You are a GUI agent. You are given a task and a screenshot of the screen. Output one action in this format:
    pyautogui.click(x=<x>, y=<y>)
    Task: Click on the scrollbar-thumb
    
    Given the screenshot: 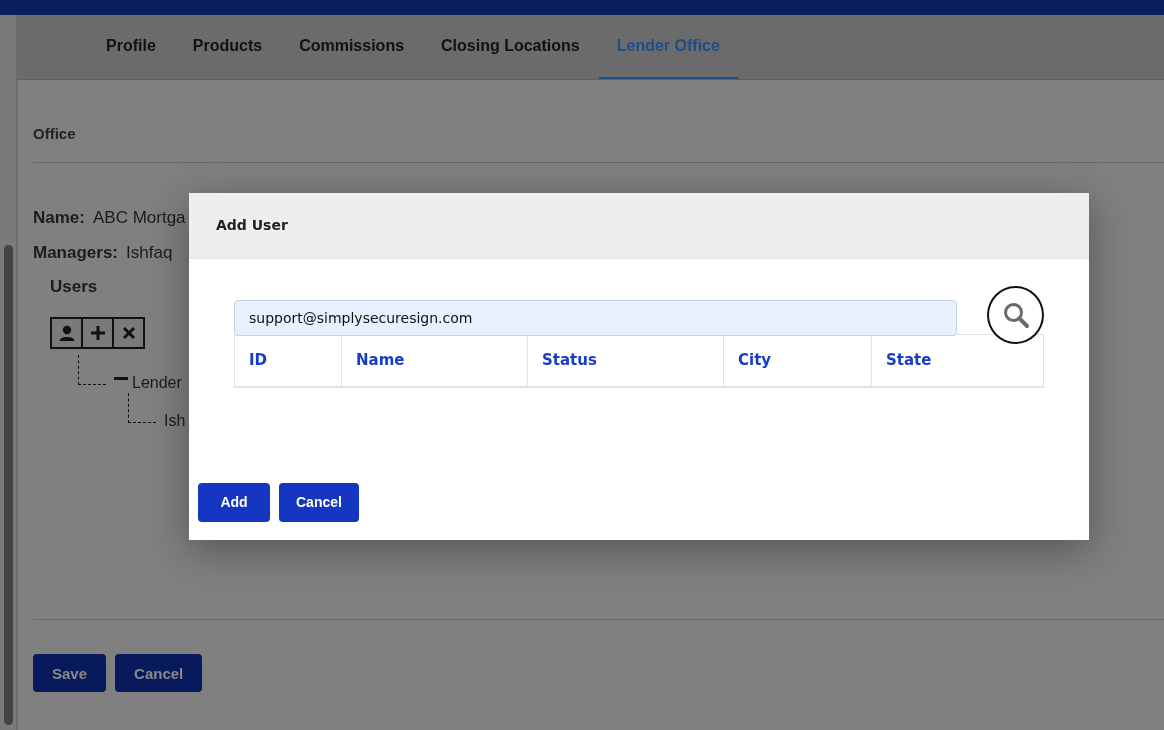 What is the action you would take?
    pyautogui.click(x=8, y=485)
    